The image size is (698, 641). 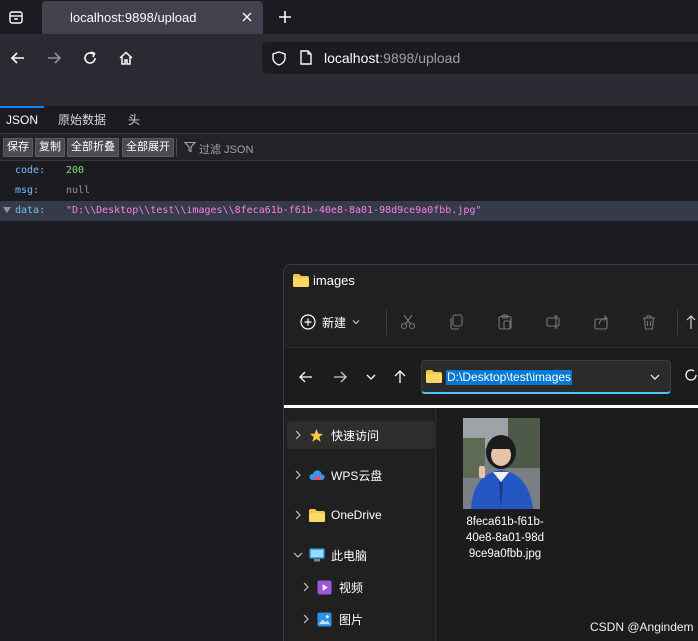 I want to click on share-icon, so click(x=601, y=322).